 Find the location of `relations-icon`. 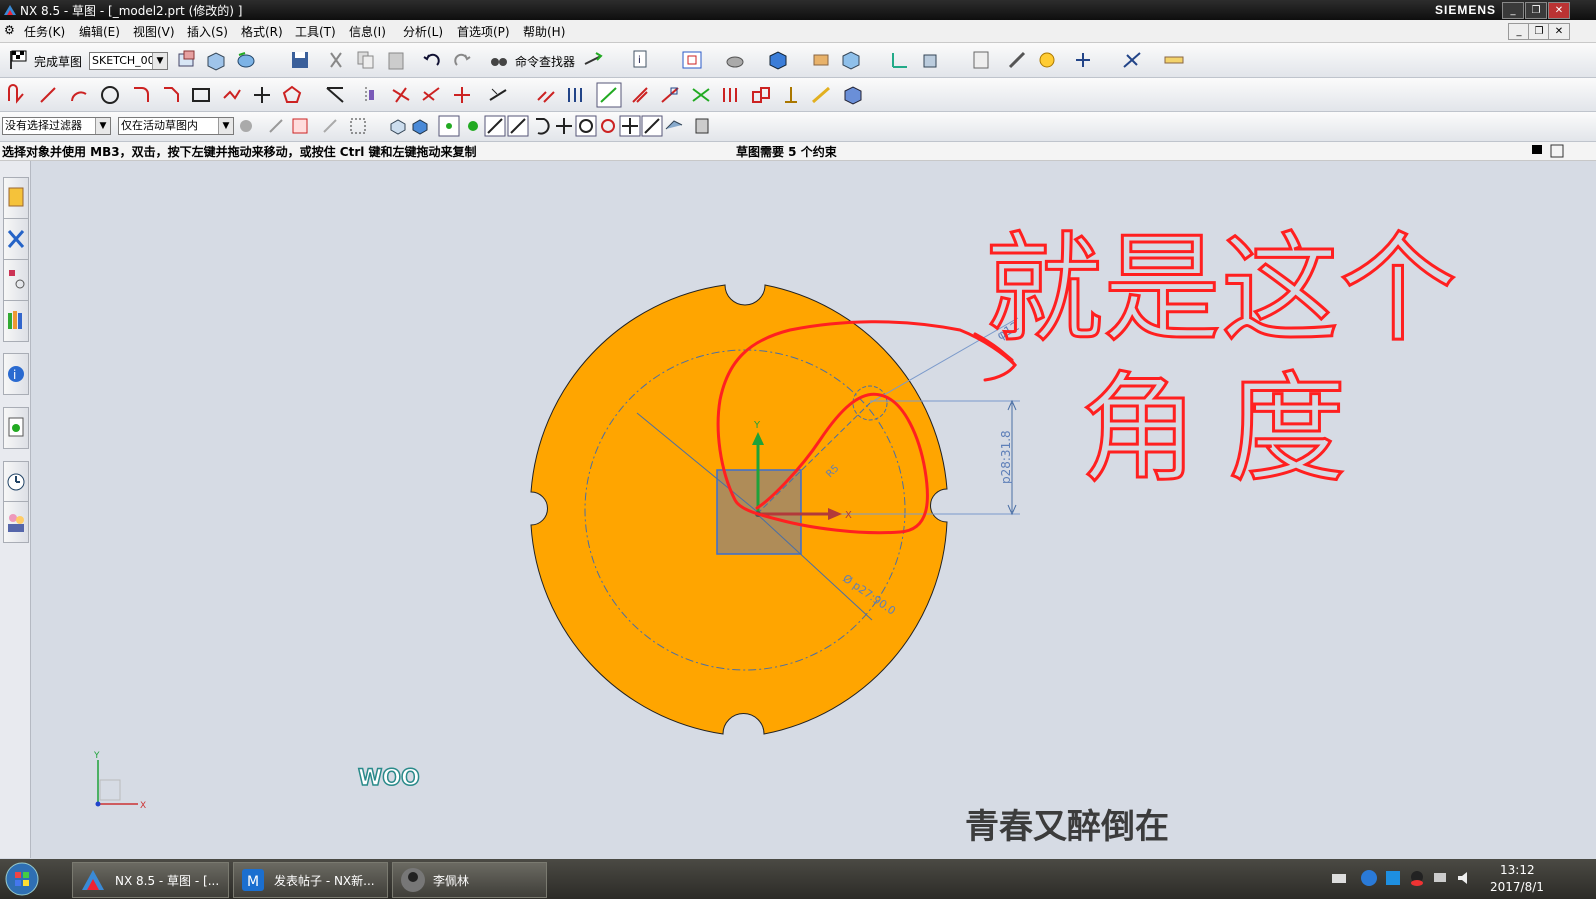

relations-icon is located at coordinates (761, 95).